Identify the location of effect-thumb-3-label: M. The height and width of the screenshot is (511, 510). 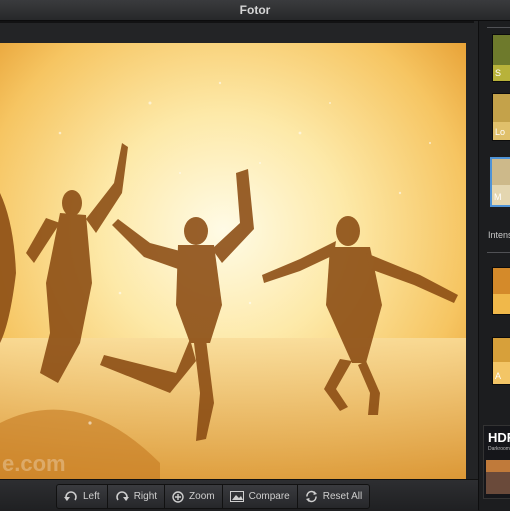
(498, 197).